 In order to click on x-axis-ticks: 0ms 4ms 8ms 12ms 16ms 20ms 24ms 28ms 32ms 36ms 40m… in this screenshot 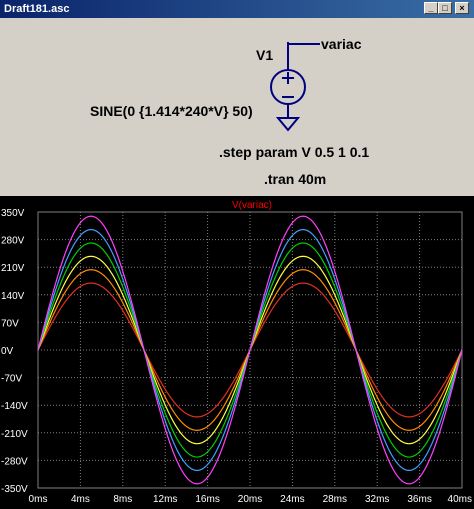, I will do `click(250, 499)`.